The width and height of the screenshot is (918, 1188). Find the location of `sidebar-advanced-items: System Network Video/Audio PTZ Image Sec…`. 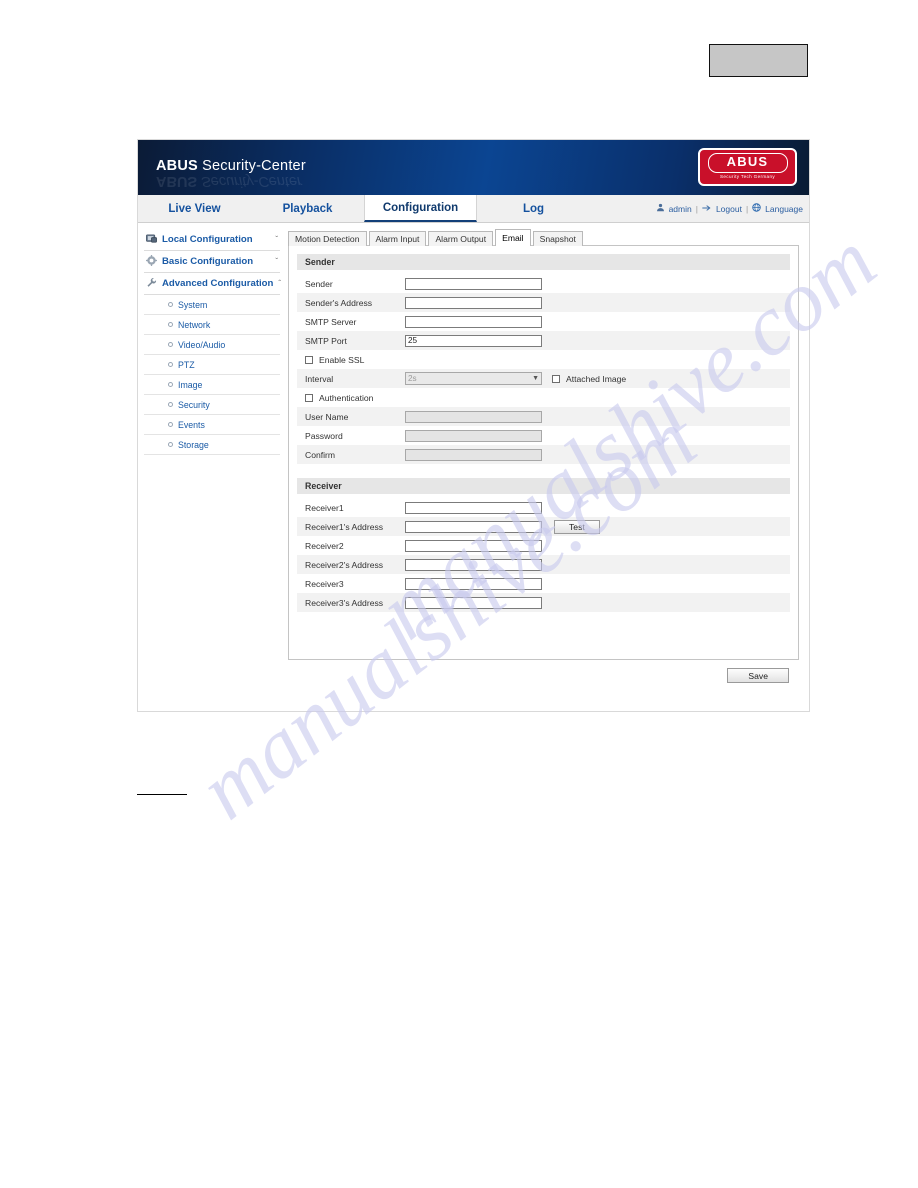

sidebar-advanced-items: System Network Video/Audio PTZ Image Sec… is located at coordinates (212, 375).